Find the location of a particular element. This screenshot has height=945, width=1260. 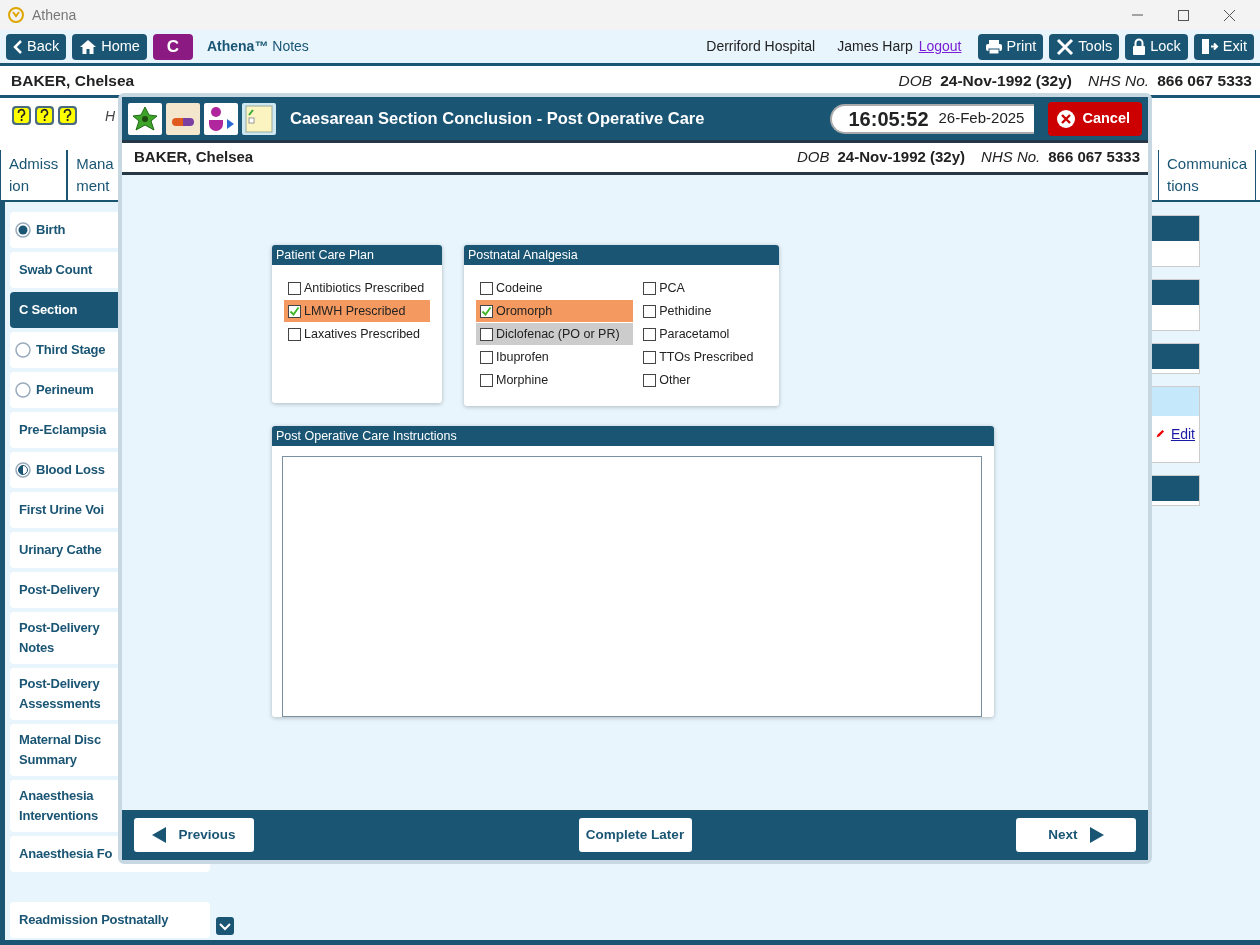

print-button: Print is located at coordinates (1010, 46).